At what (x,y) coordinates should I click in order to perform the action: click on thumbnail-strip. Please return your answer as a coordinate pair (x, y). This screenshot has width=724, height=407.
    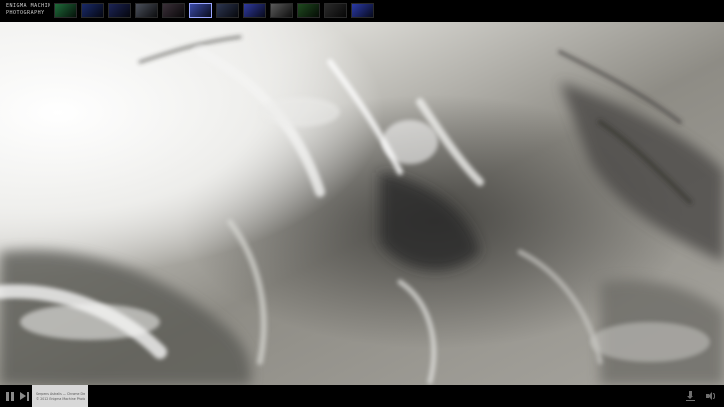
    Looking at the image, I should click on (214, 10).